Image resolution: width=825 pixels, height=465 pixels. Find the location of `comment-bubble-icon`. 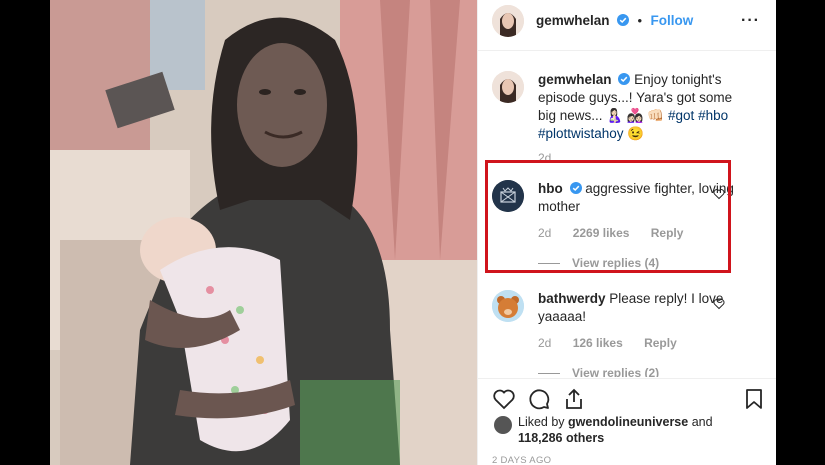

comment-bubble-icon is located at coordinates (539, 399).